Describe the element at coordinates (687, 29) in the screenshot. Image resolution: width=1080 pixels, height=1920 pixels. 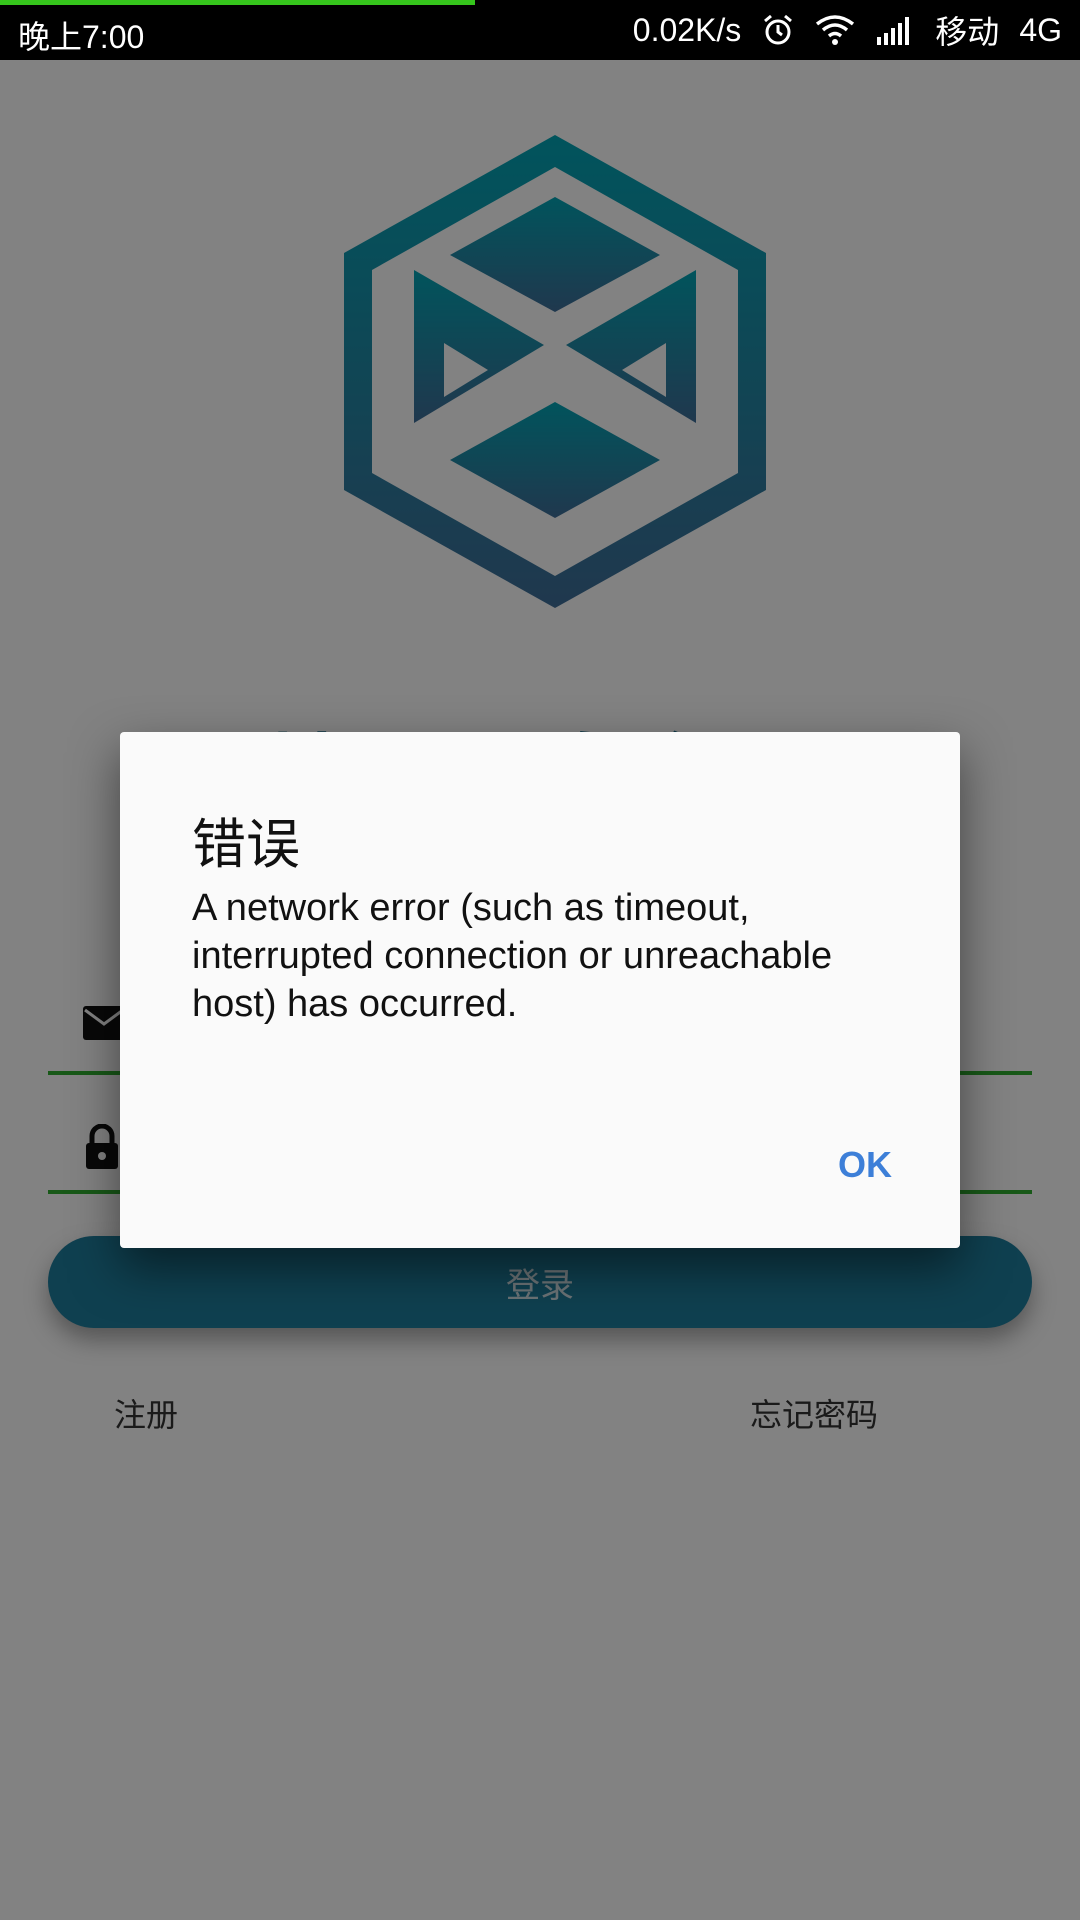
I see `network-speed: 0.02K/s` at that location.